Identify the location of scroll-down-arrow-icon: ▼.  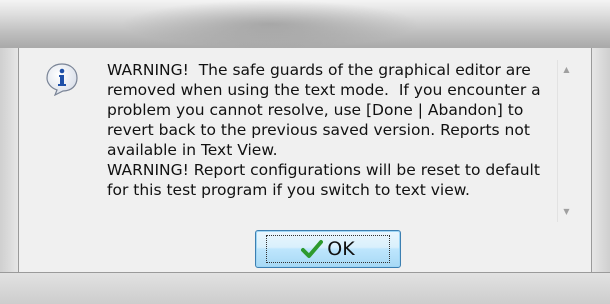
(566, 212).